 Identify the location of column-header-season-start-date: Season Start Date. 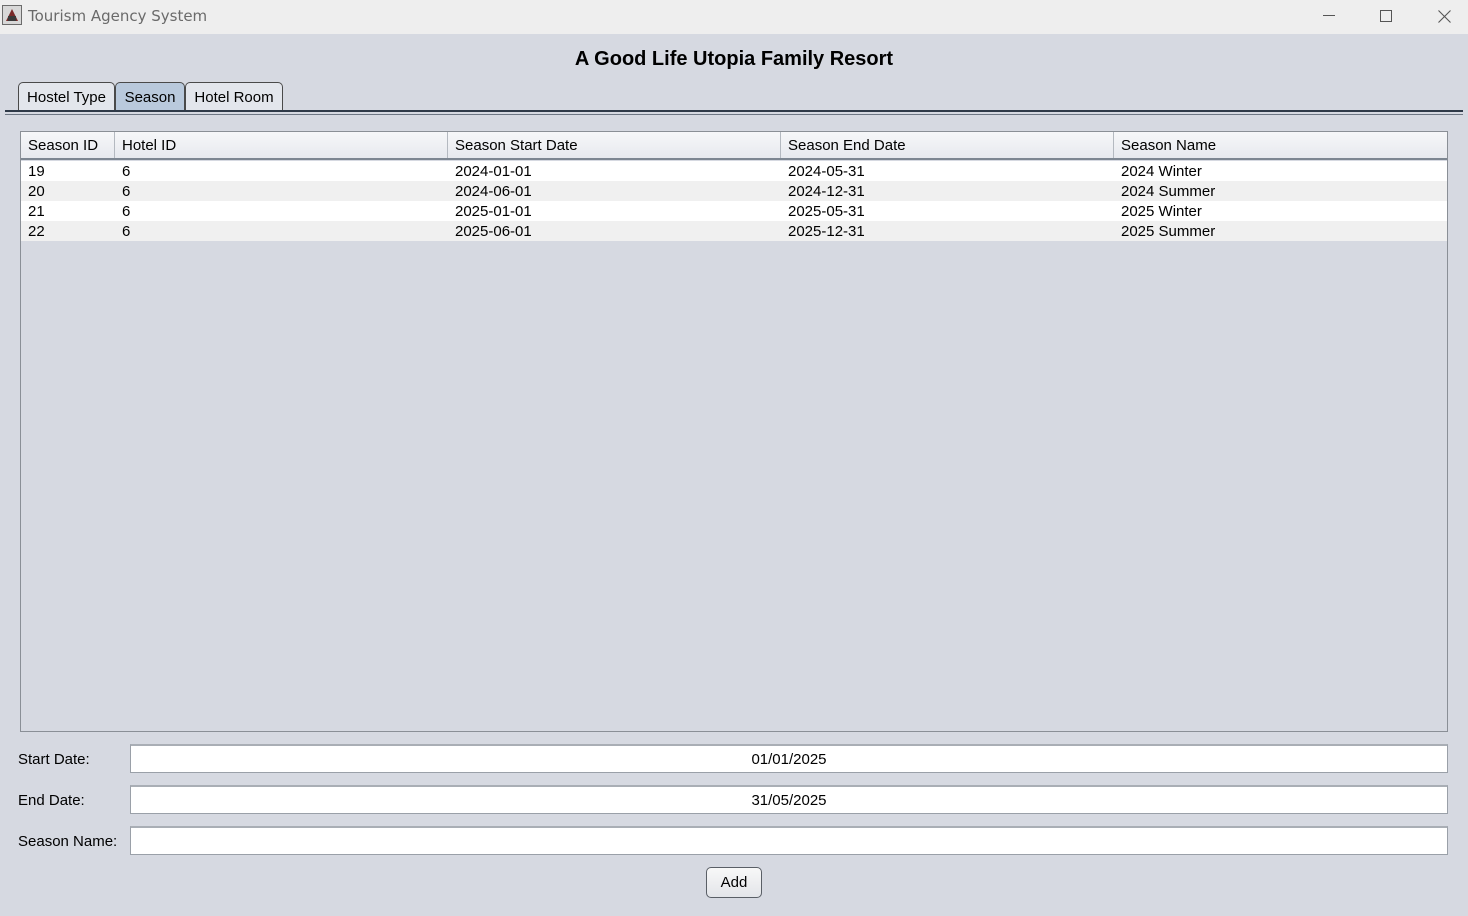
(614, 145).